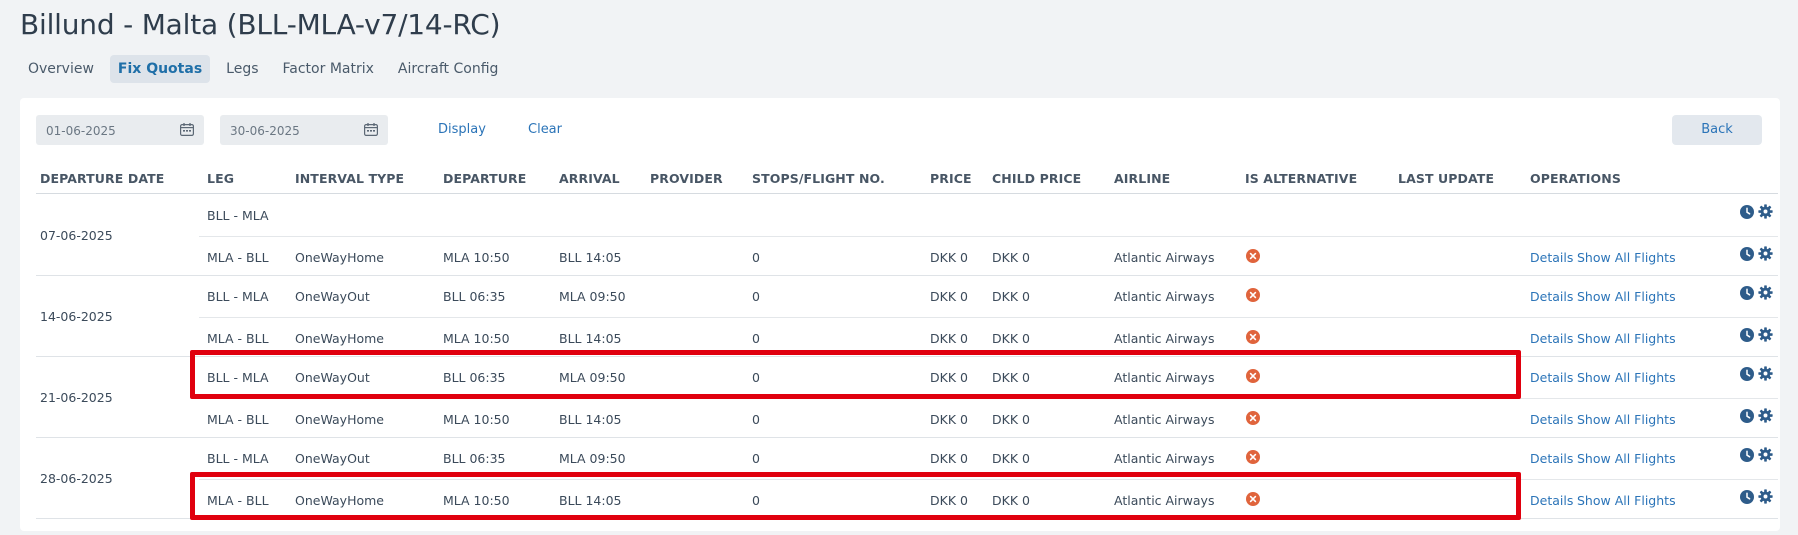 The height and width of the screenshot is (535, 1798). I want to click on from-date-input: 01-06-2025, so click(120, 130).